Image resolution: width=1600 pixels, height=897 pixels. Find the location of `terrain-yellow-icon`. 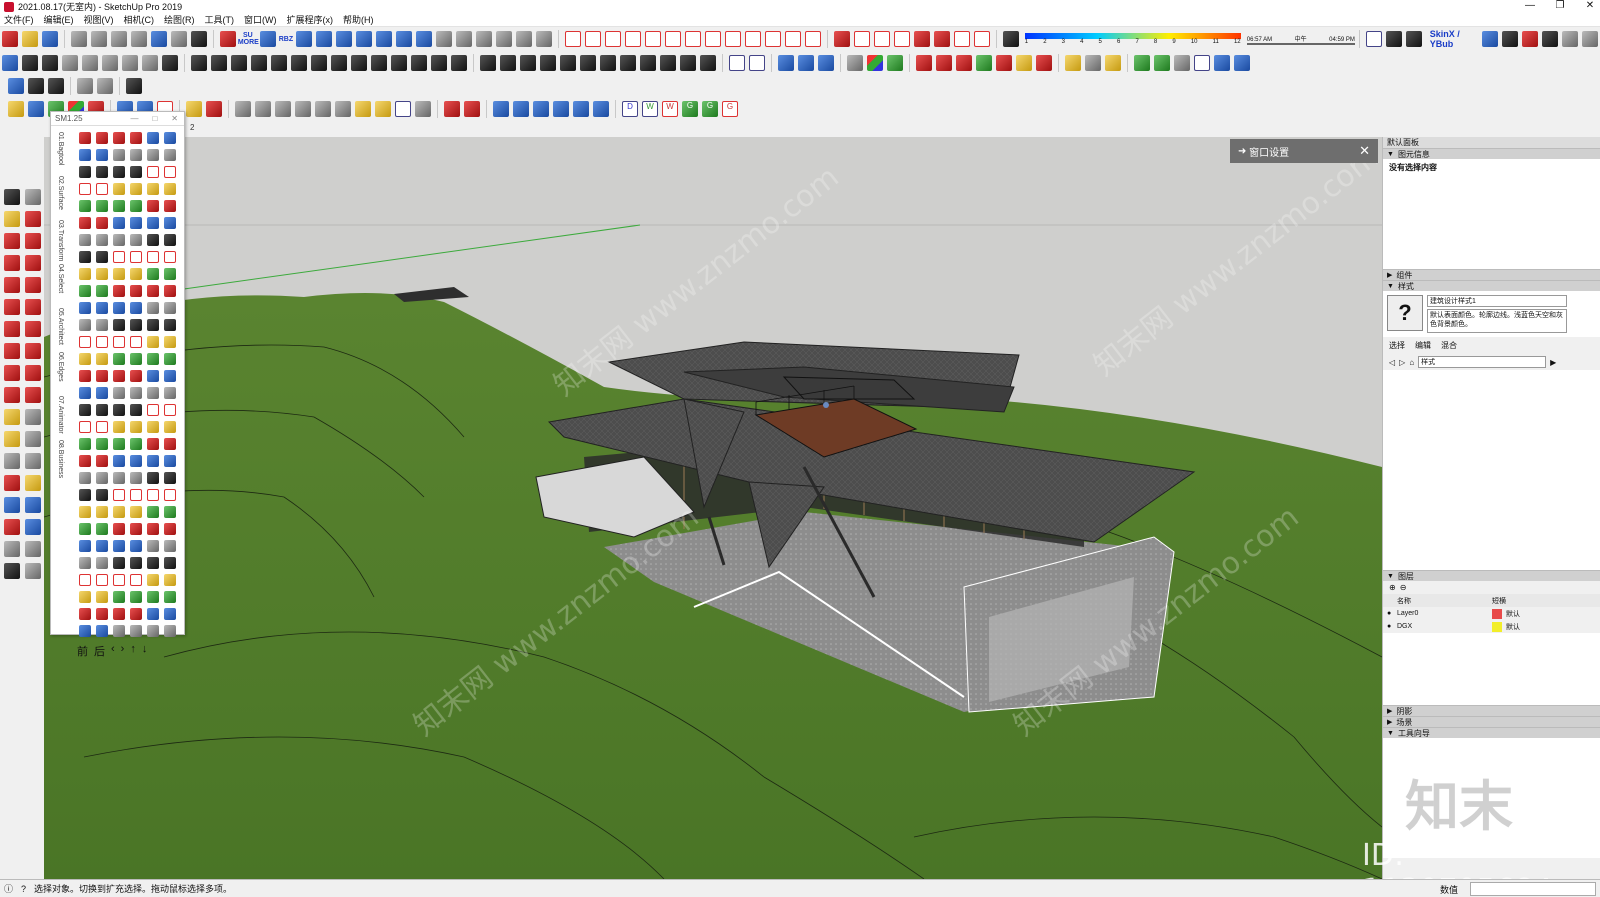

terrain-yellow-icon is located at coordinates (1024, 63).